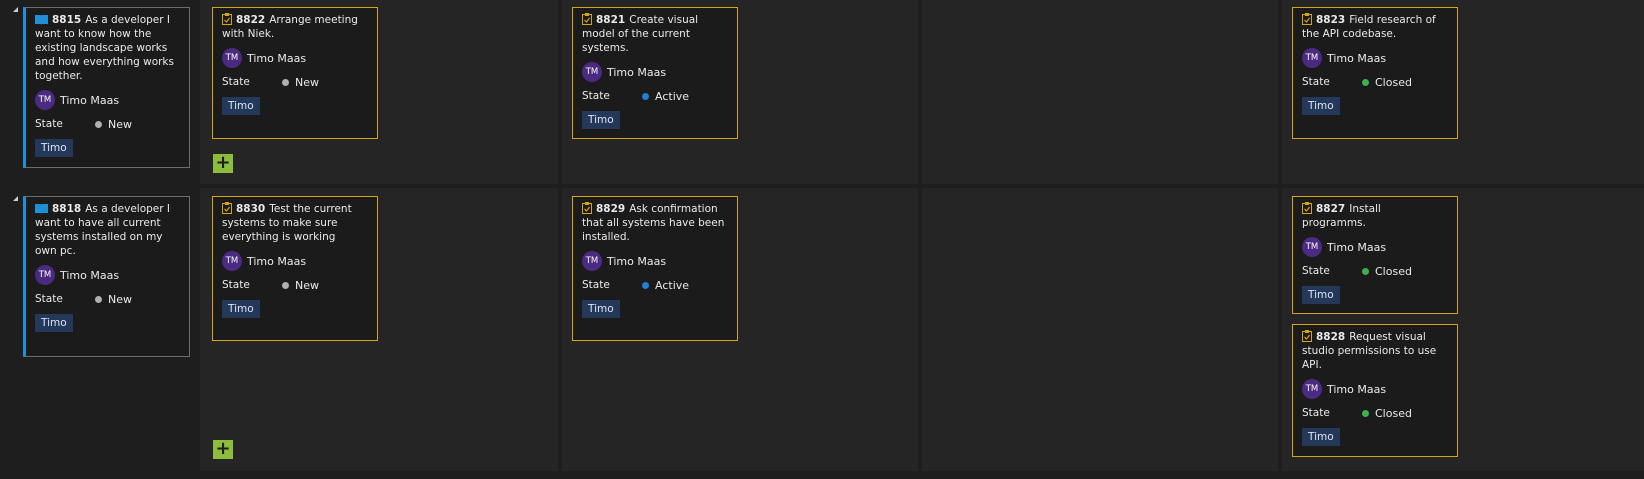 Image resolution: width=1644 pixels, height=479 pixels. Describe the element at coordinates (1375, 216) in the screenshot. I see `card-title: 8827 Install programms.` at that location.